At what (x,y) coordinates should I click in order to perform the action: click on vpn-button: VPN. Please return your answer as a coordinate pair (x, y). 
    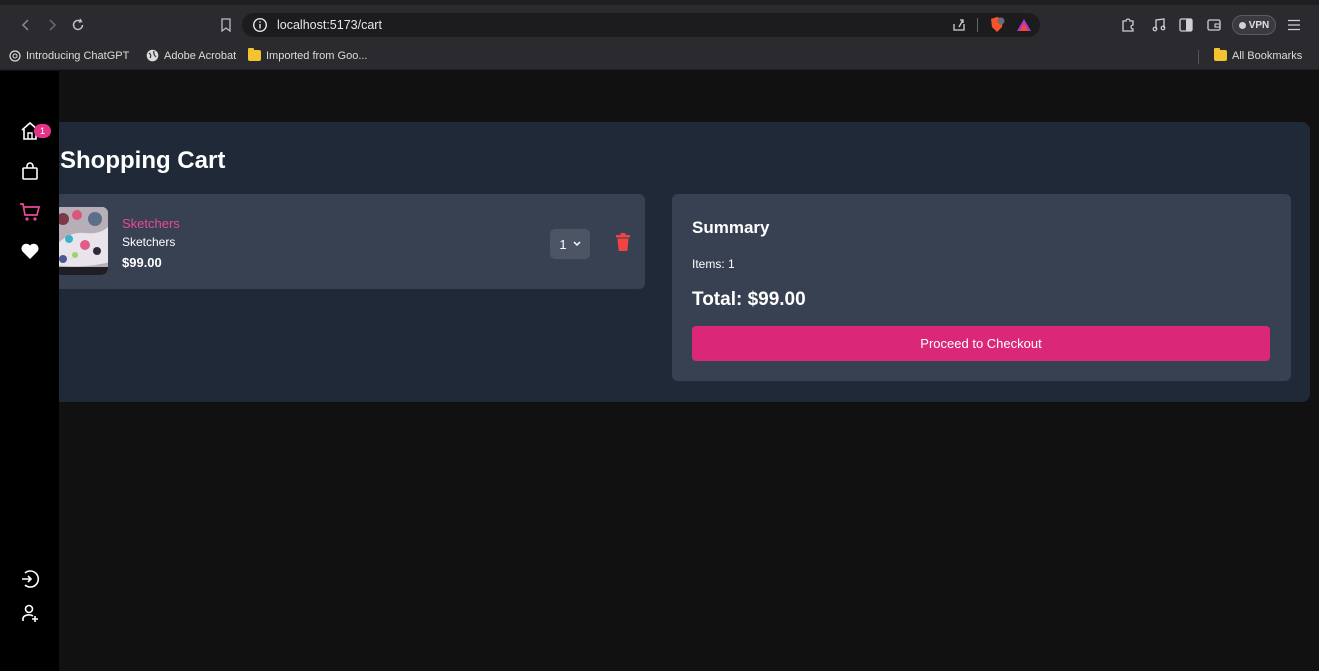
    Looking at the image, I should click on (1254, 25).